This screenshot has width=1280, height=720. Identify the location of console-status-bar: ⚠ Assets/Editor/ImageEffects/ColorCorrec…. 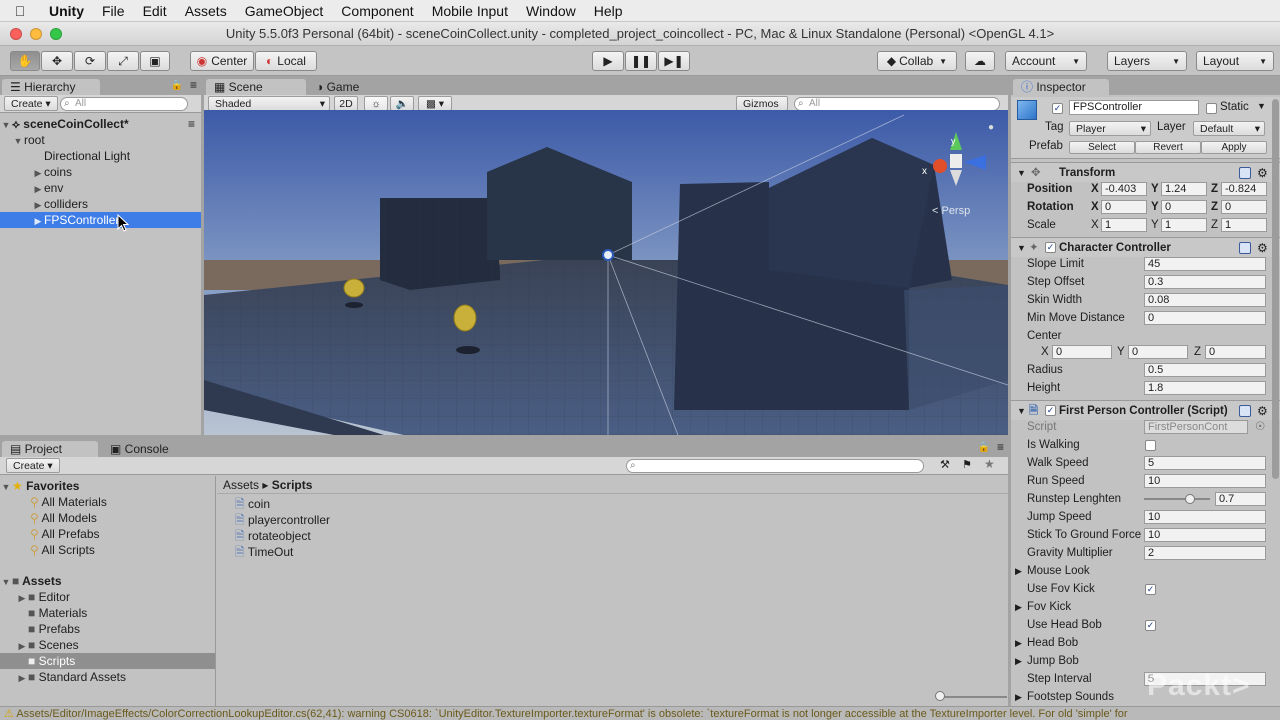
(640, 713).